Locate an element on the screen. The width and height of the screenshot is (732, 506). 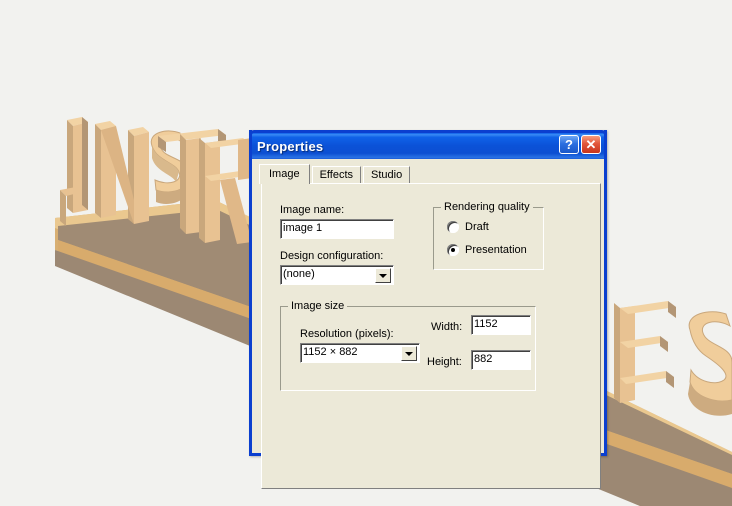
chevron-down-icon is located at coordinates (383, 275).